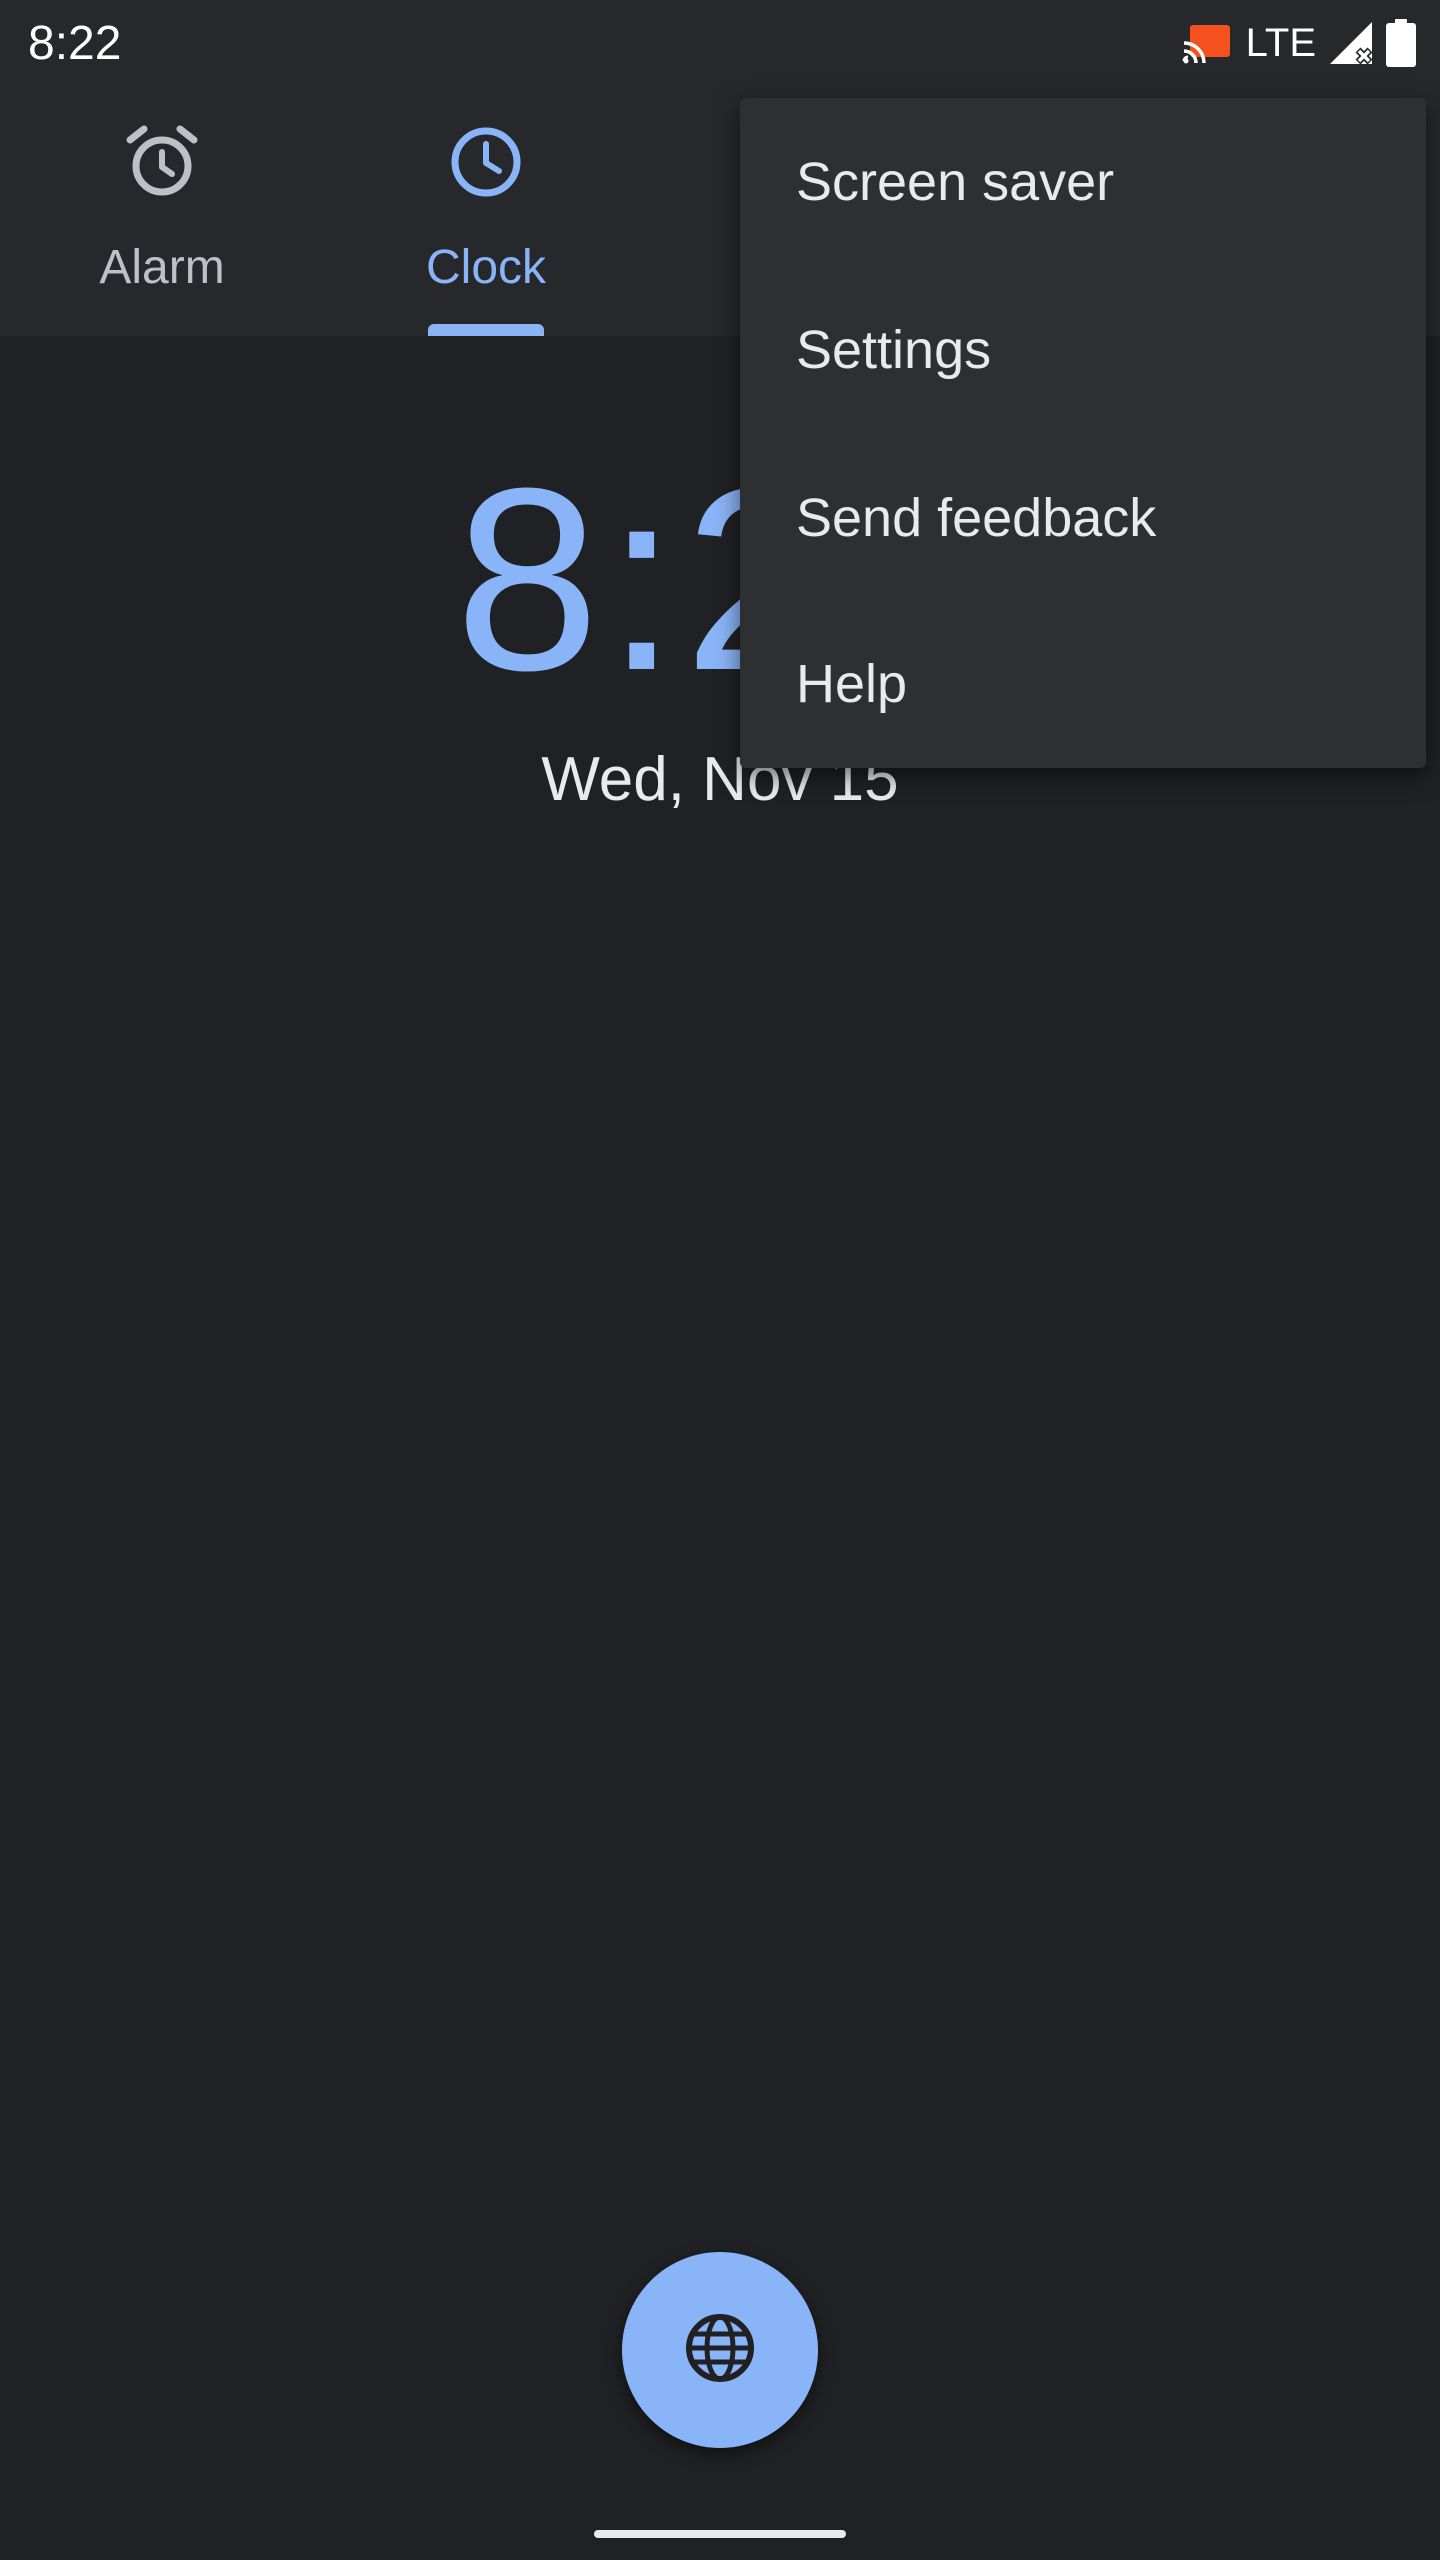  I want to click on network-type-label: LTE, so click(1280, 43).